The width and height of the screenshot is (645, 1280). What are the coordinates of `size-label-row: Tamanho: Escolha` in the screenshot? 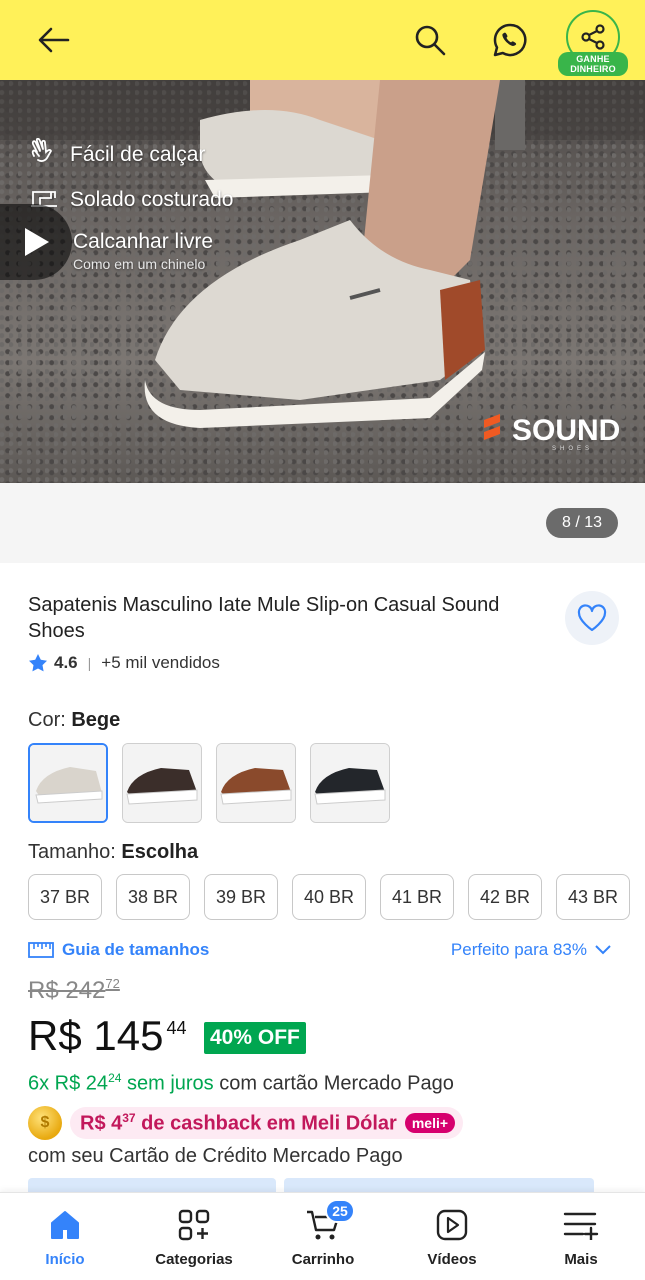 It's located at (113, 852).